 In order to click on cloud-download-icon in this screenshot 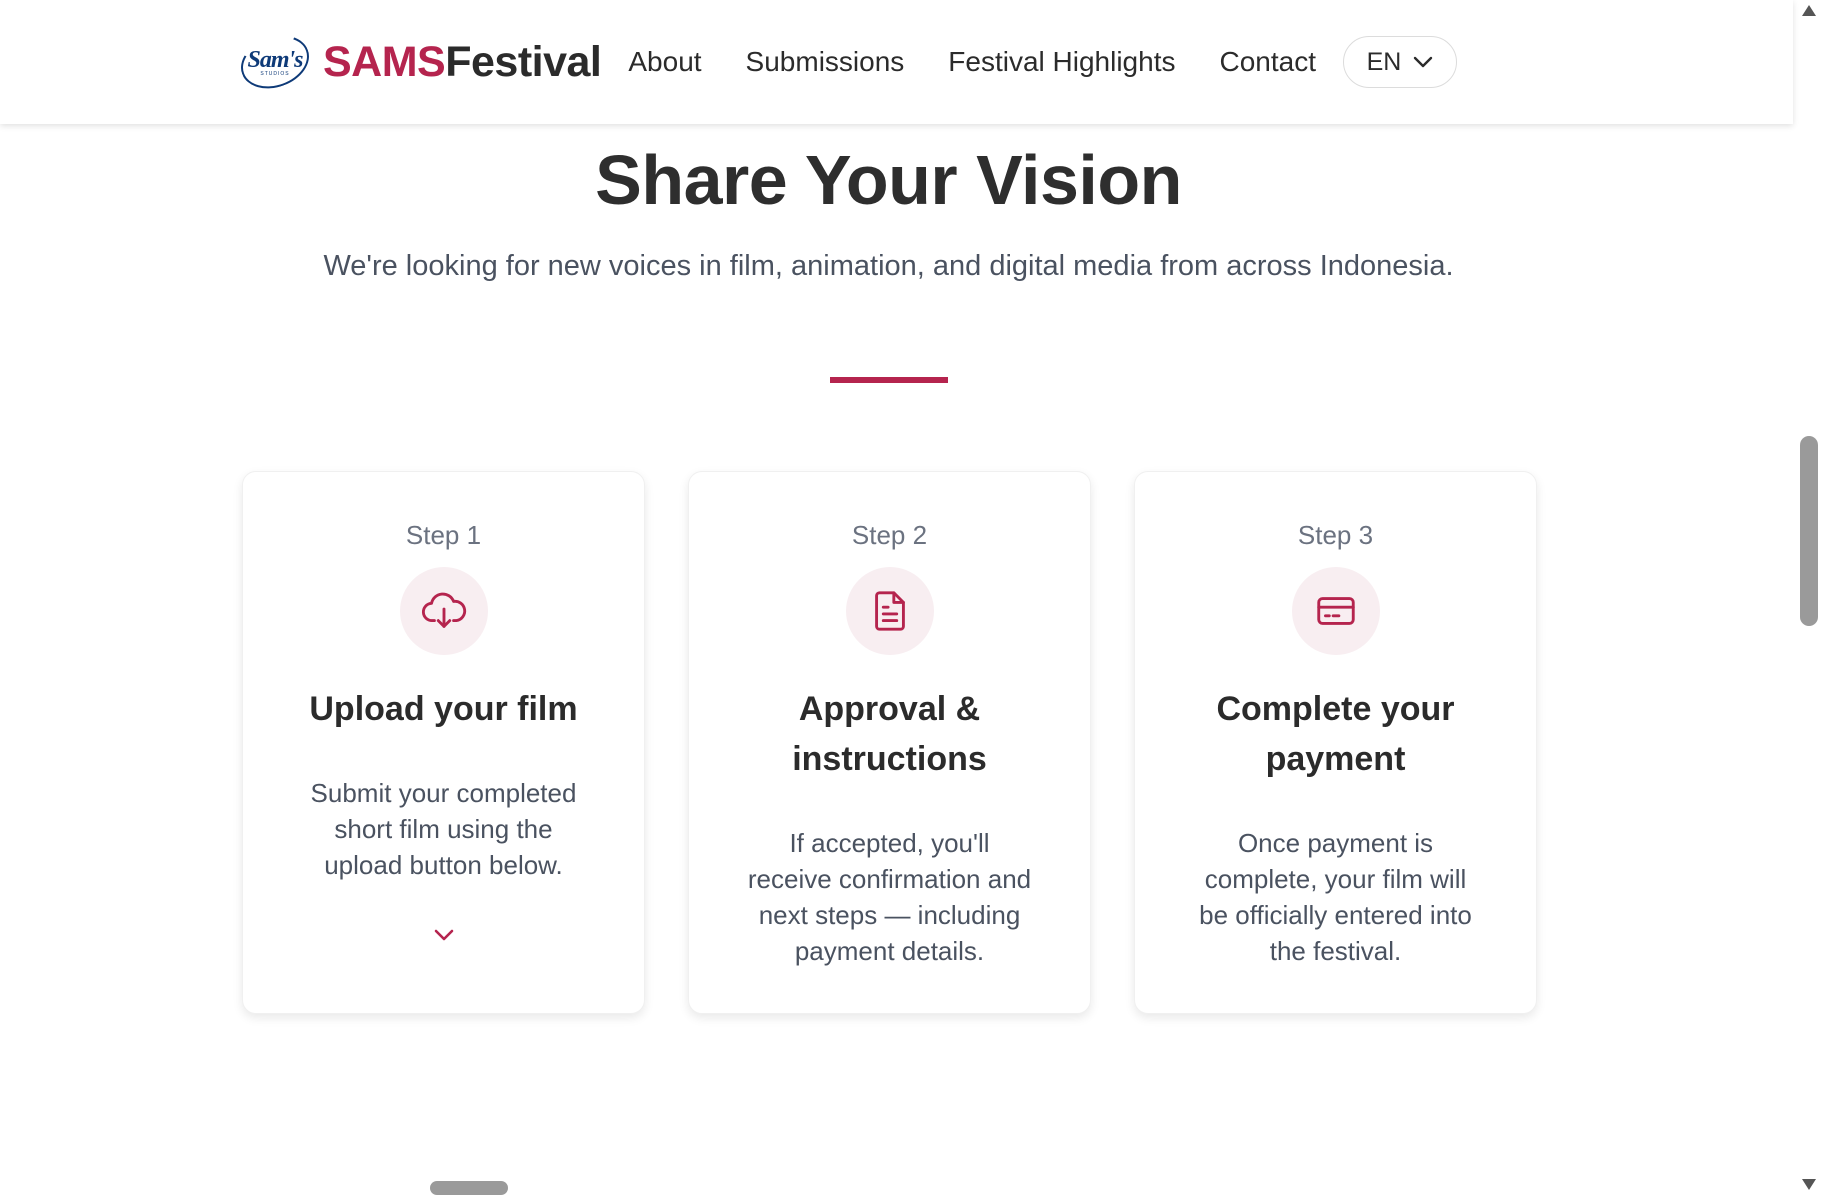, I will do `click(443, 610)`.